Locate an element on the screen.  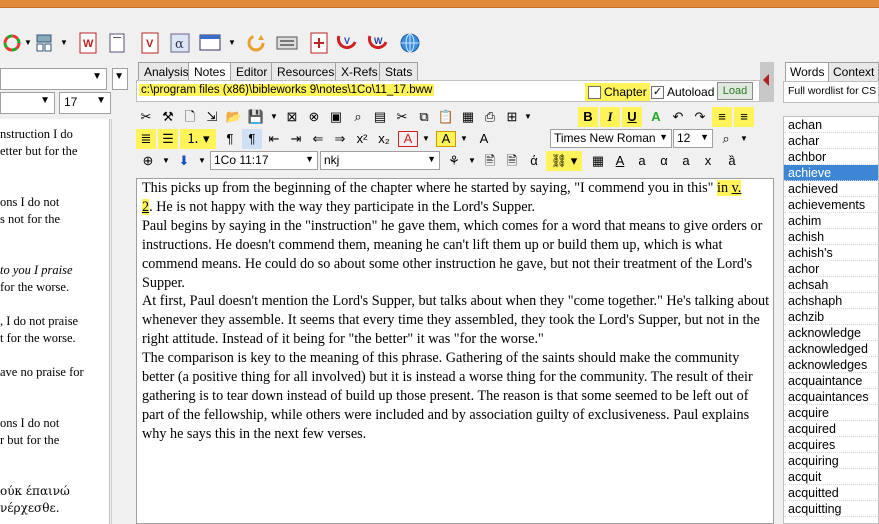
chapter-select: 17 ▼ is located at coordinates (85, 103).